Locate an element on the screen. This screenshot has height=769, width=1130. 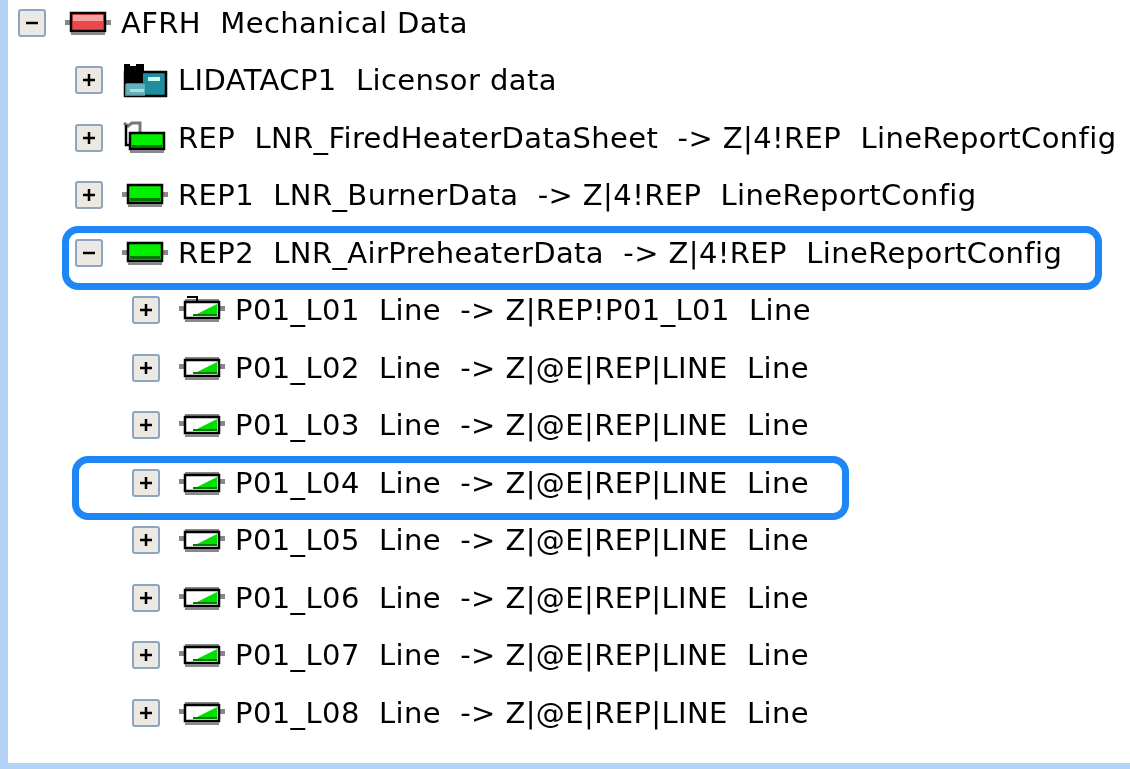
tree-item-label: REP1 LNR_BurnerData -> Z|4!REP LineReportConfig is located at coordinates (577, 195).